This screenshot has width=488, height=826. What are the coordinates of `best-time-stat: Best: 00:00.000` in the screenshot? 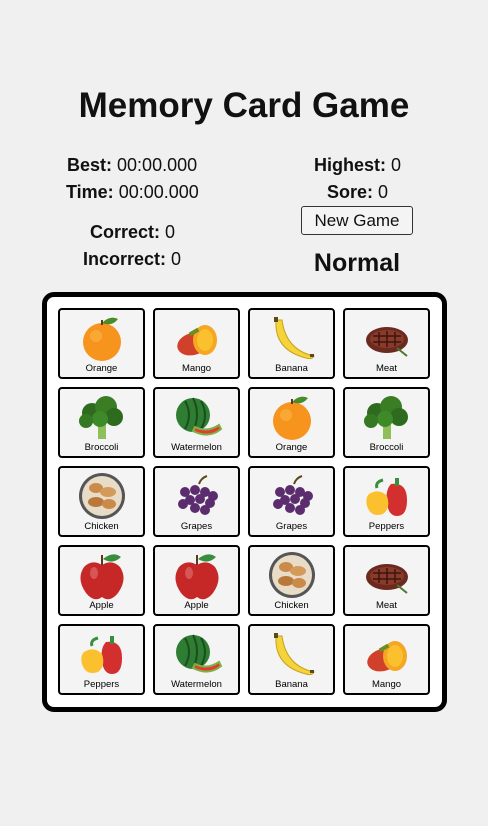 It's located at (132, 165).